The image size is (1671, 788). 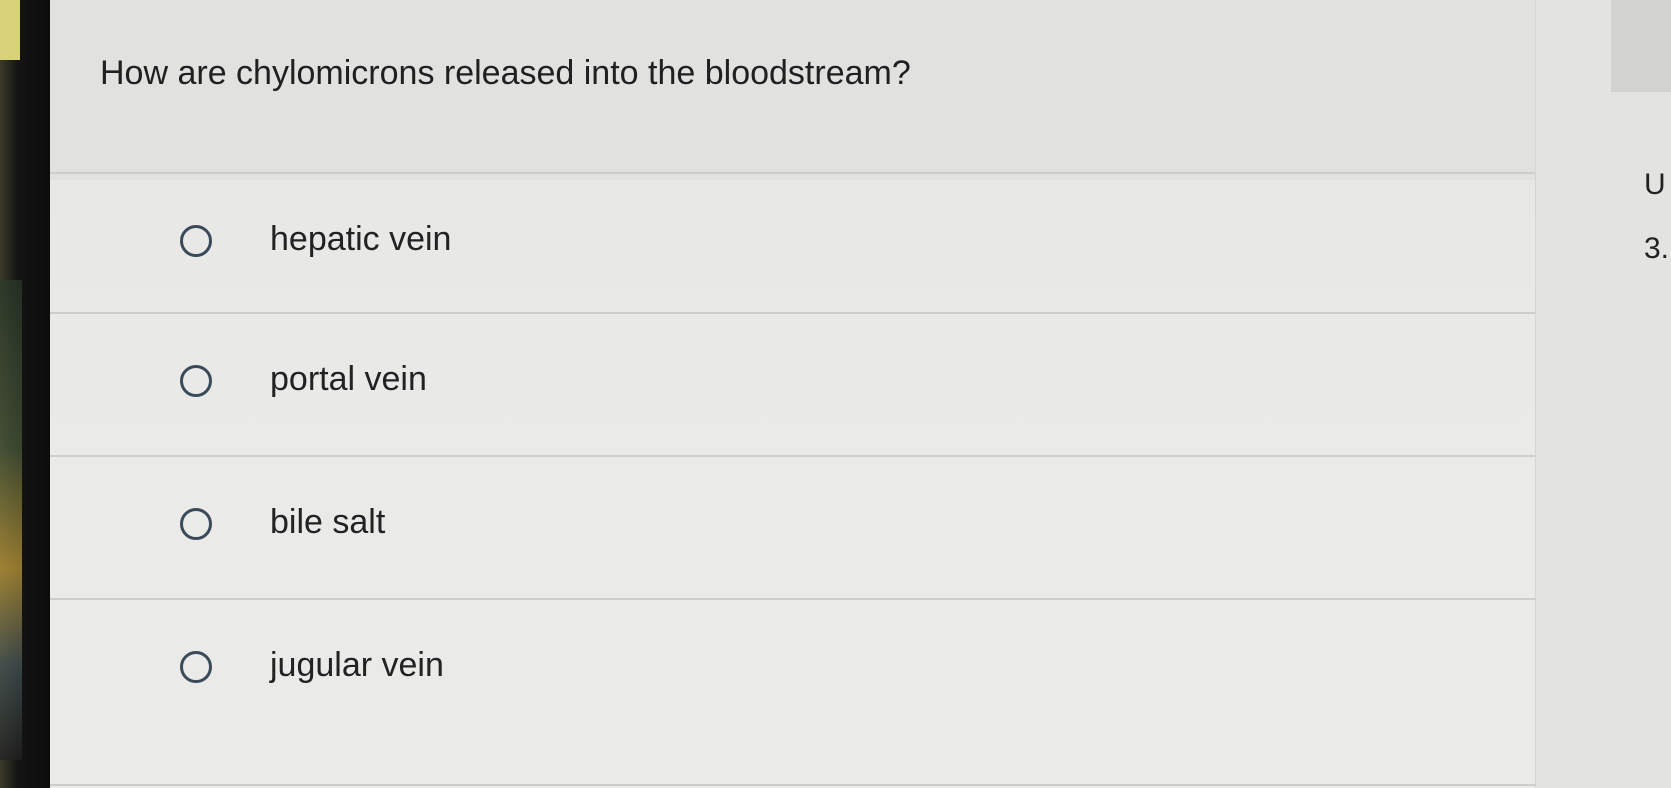 What do you see at coordinates (1641, 46) in the screenshot?
I see `side-panel-header-box` at bounding box center [1641, 46].